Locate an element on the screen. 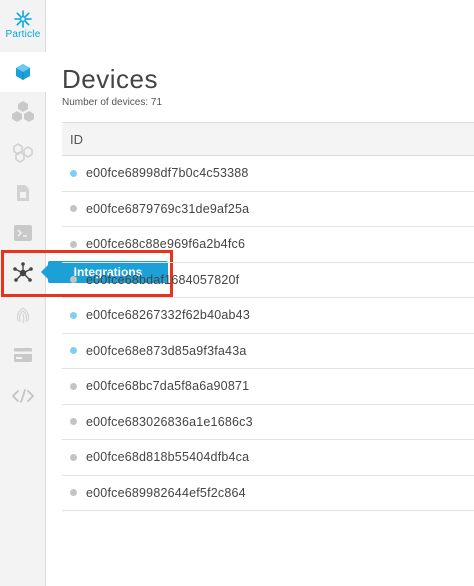 This screenshot has height=586, width=474. sidebar-item-mesh is located at coordinates (23, 153).